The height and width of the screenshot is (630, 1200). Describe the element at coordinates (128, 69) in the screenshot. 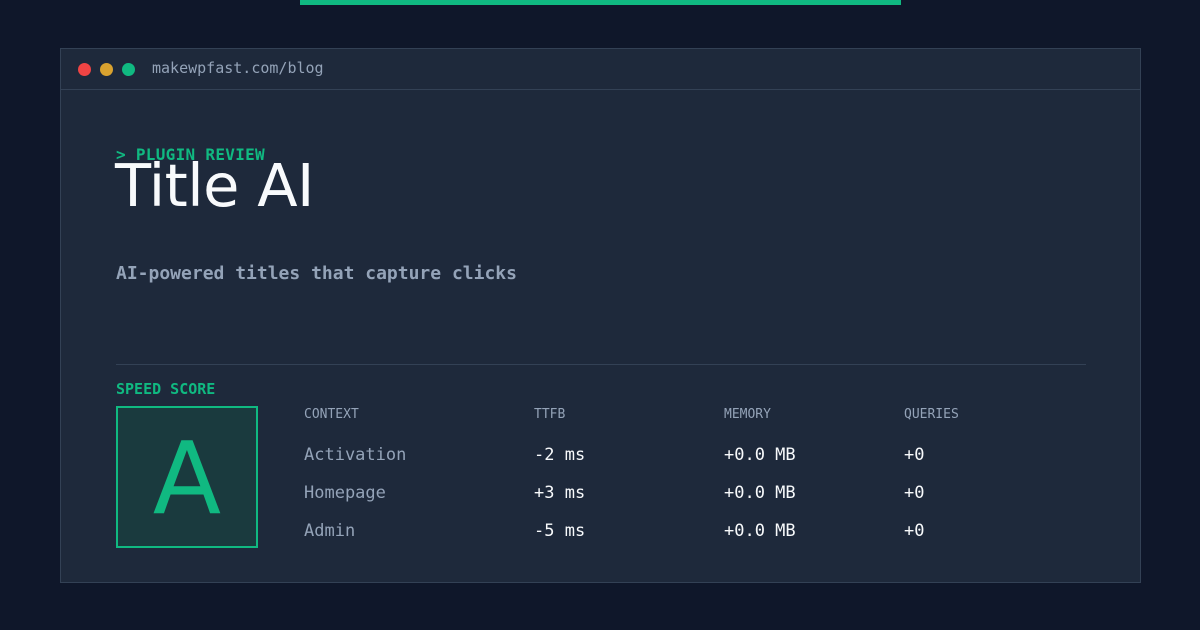

I see `maximize-dot-icon` at that location.